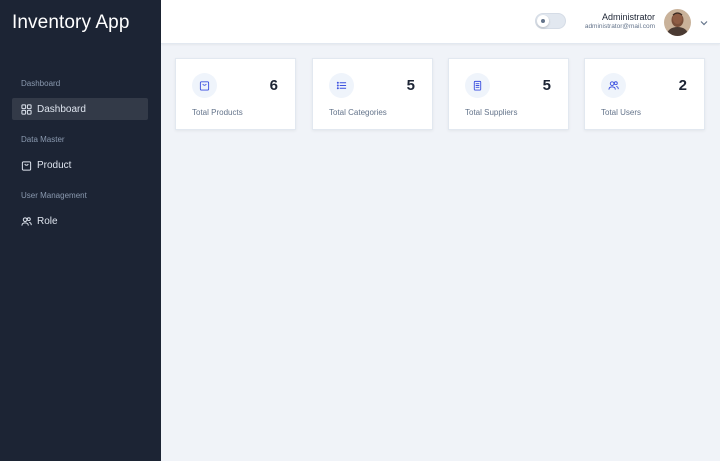 The image size is (720, 461). Describe the element at coordinates (677, 22) in the screenshot. I see `avatar` at that location.